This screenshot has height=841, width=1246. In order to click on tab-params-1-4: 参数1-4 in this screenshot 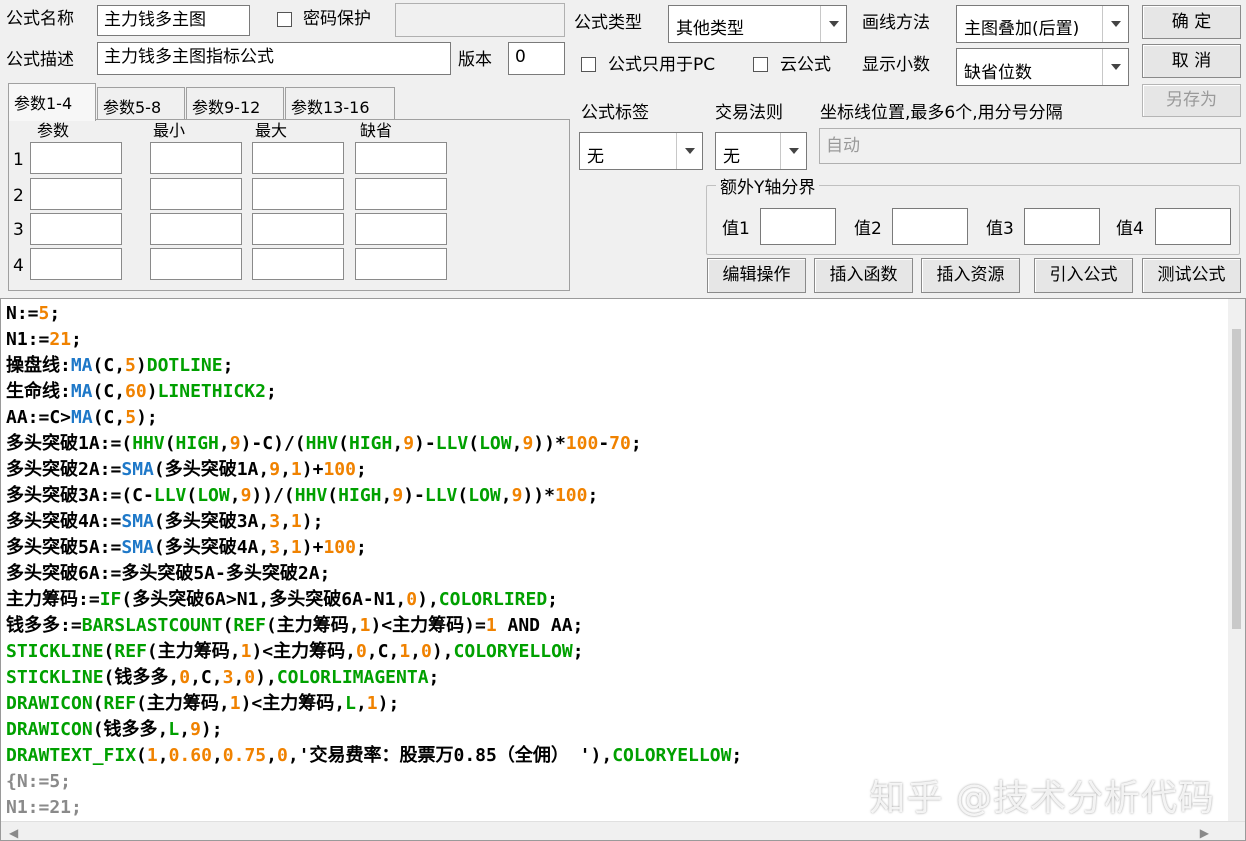, I will do `click(52, 102)`.